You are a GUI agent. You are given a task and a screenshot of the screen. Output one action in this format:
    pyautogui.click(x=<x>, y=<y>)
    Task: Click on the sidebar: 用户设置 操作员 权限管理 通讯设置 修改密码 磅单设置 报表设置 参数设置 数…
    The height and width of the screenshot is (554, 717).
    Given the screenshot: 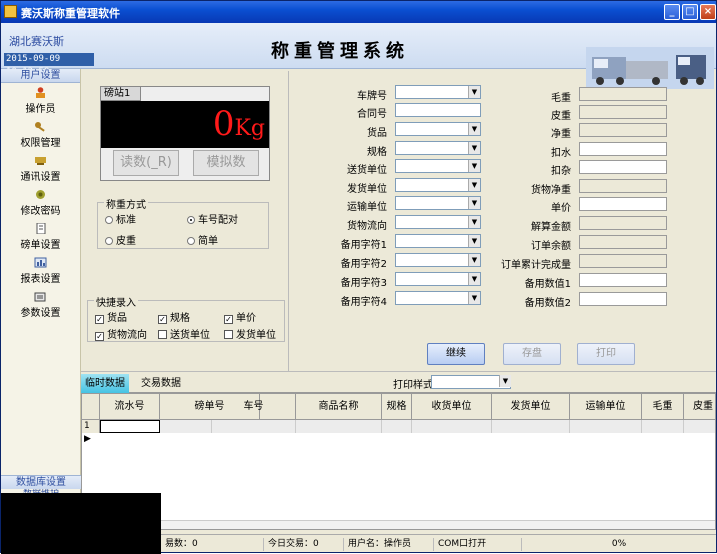 What is the action you would take?
    pyautogui.click(x=41, y=299)
    